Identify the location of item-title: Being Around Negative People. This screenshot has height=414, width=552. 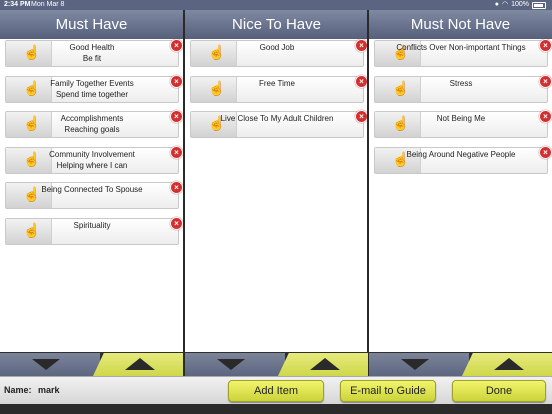
(461, 154).